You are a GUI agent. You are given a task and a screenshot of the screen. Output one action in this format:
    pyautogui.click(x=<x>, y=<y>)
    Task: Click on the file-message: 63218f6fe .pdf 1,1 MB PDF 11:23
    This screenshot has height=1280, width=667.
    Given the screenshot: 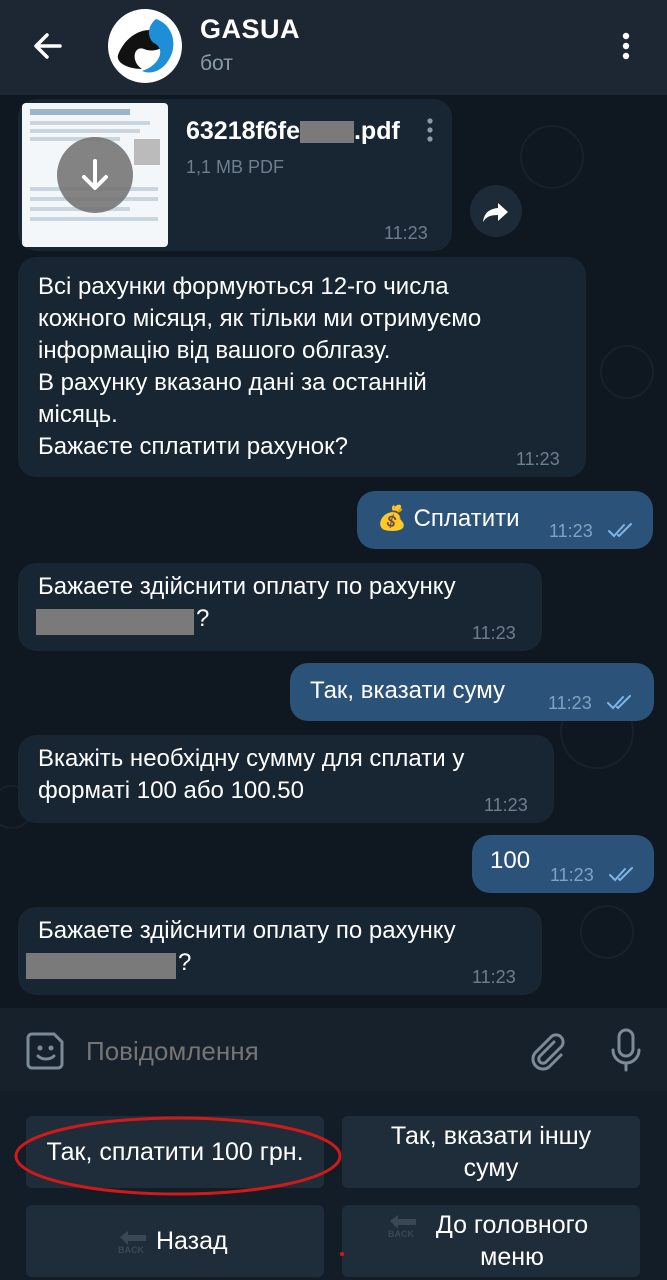 What is the action you would take?
    pyautogui.click(x=235, y=175)
    